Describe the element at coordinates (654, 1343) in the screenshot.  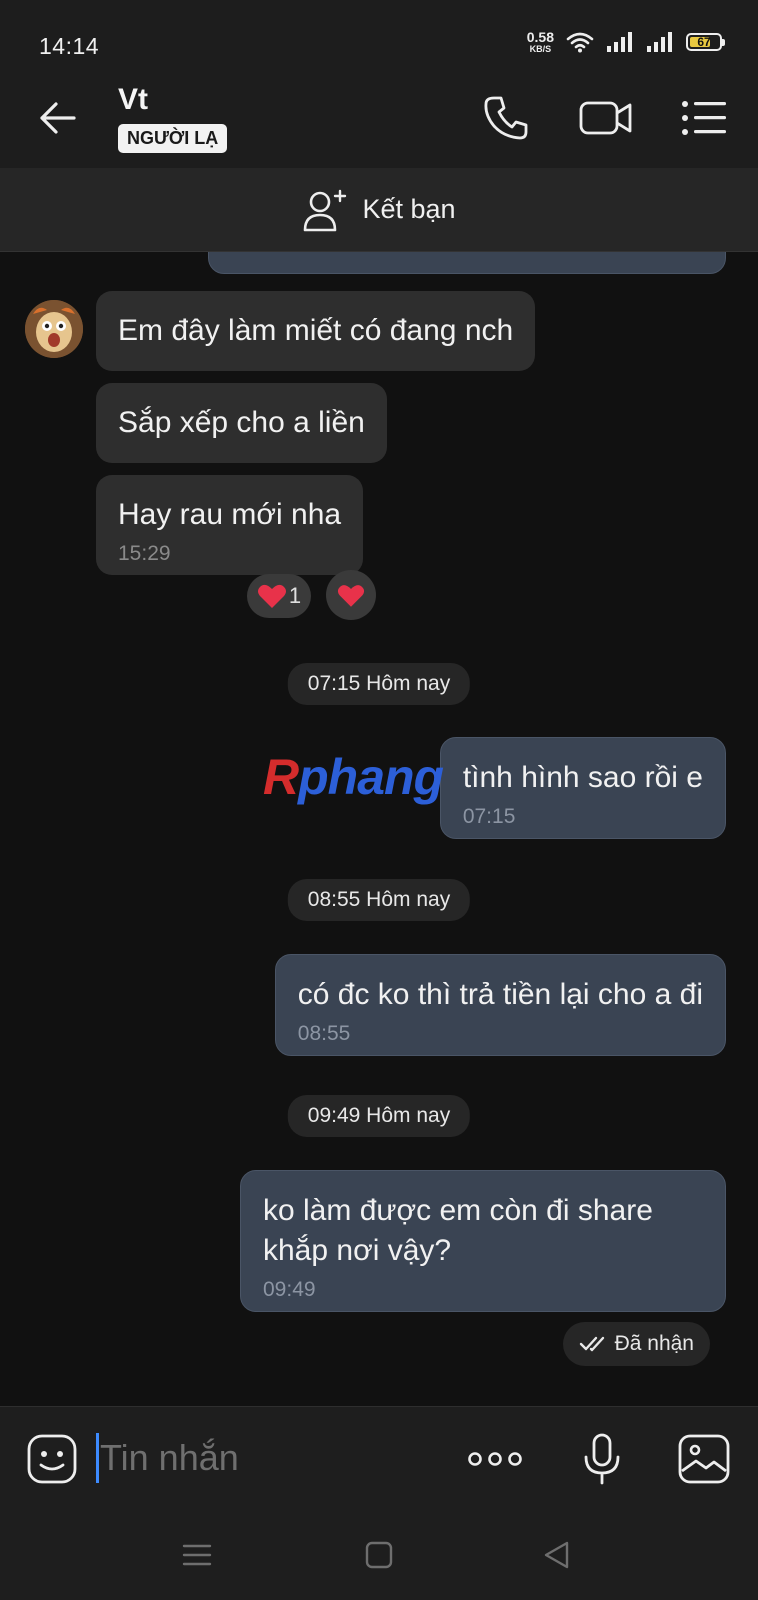
I see `delivery-status-label: Đã nhận` at that location.